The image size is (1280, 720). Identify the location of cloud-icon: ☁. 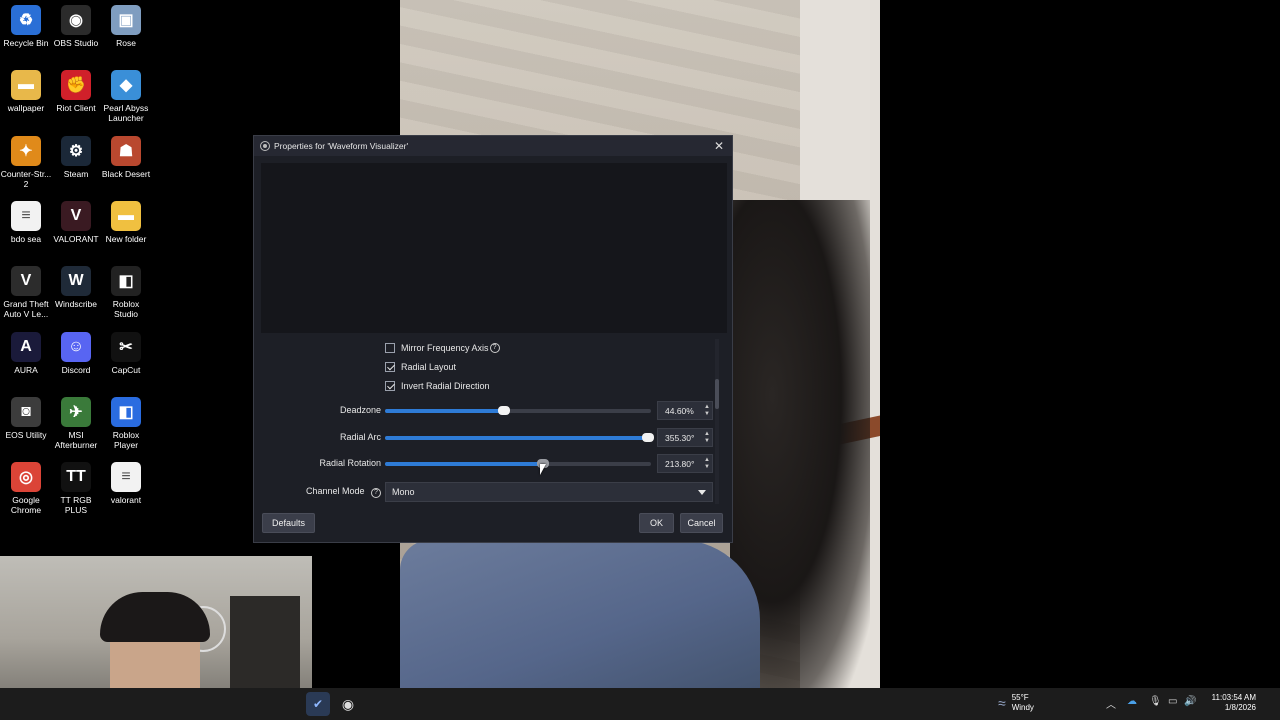
(1132, 701).